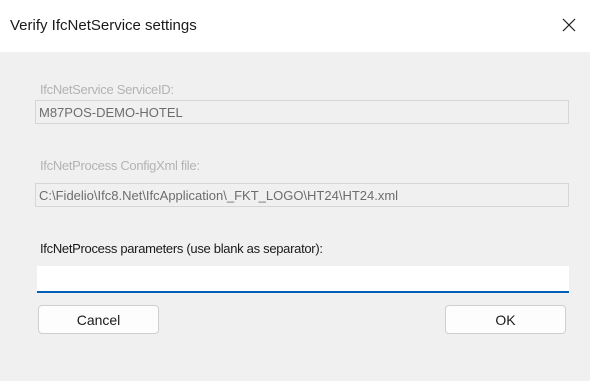 The height and width of the screenshot is (381, 590). Describe the element at coordinates (98, 319) in the screenshot. I see `cancel-button: Cancel` at that location.